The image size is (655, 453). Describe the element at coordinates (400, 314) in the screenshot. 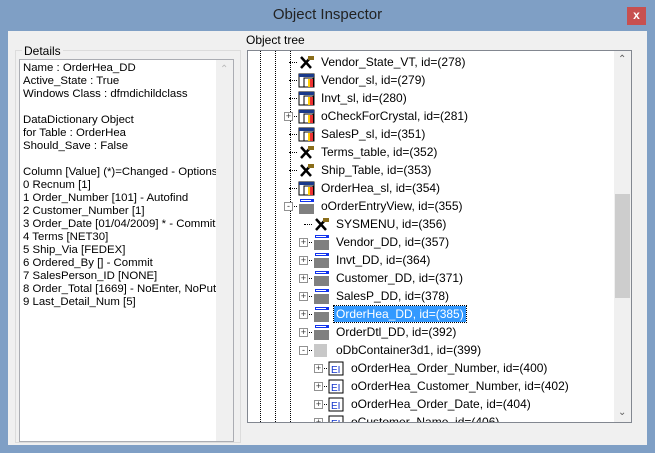

I see `tree-item-label: OrderHea_DD, id=(385)` at that location.